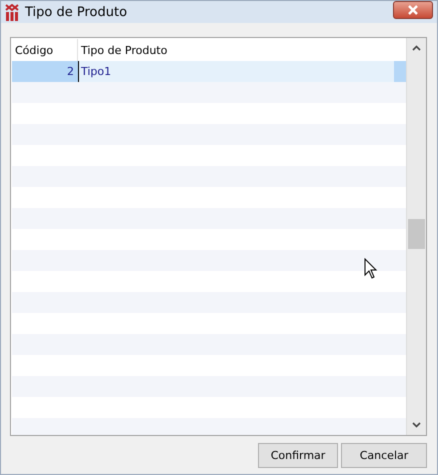  What do you see at coordinates (70, 72) in the screenshot?
I see `table-cell-text: 2` at bounding box center [70, 72].